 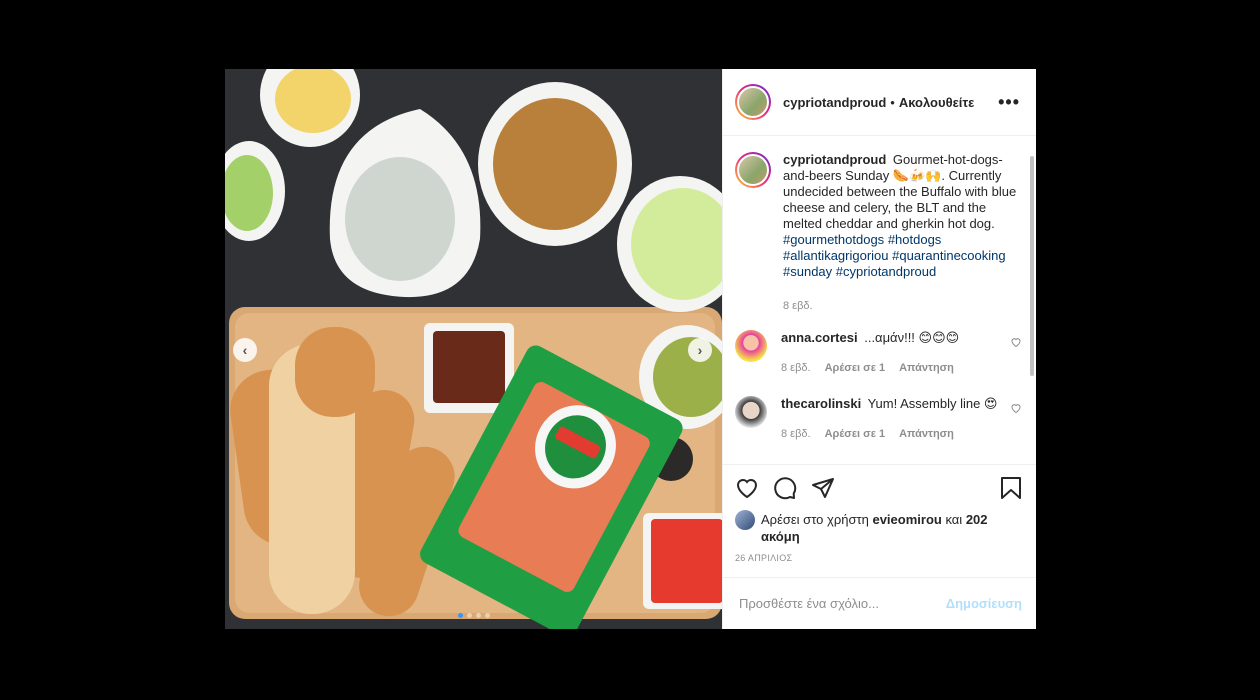 I want to click on hashtag-link: #hotdogs, so click(x=915, y=239).